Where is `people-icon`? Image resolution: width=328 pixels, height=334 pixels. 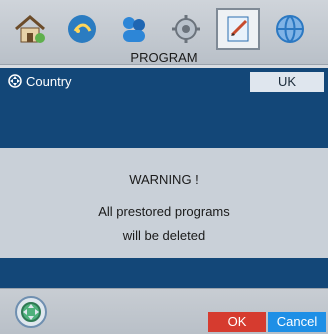
people-icon is located at coordinates (134, 29).